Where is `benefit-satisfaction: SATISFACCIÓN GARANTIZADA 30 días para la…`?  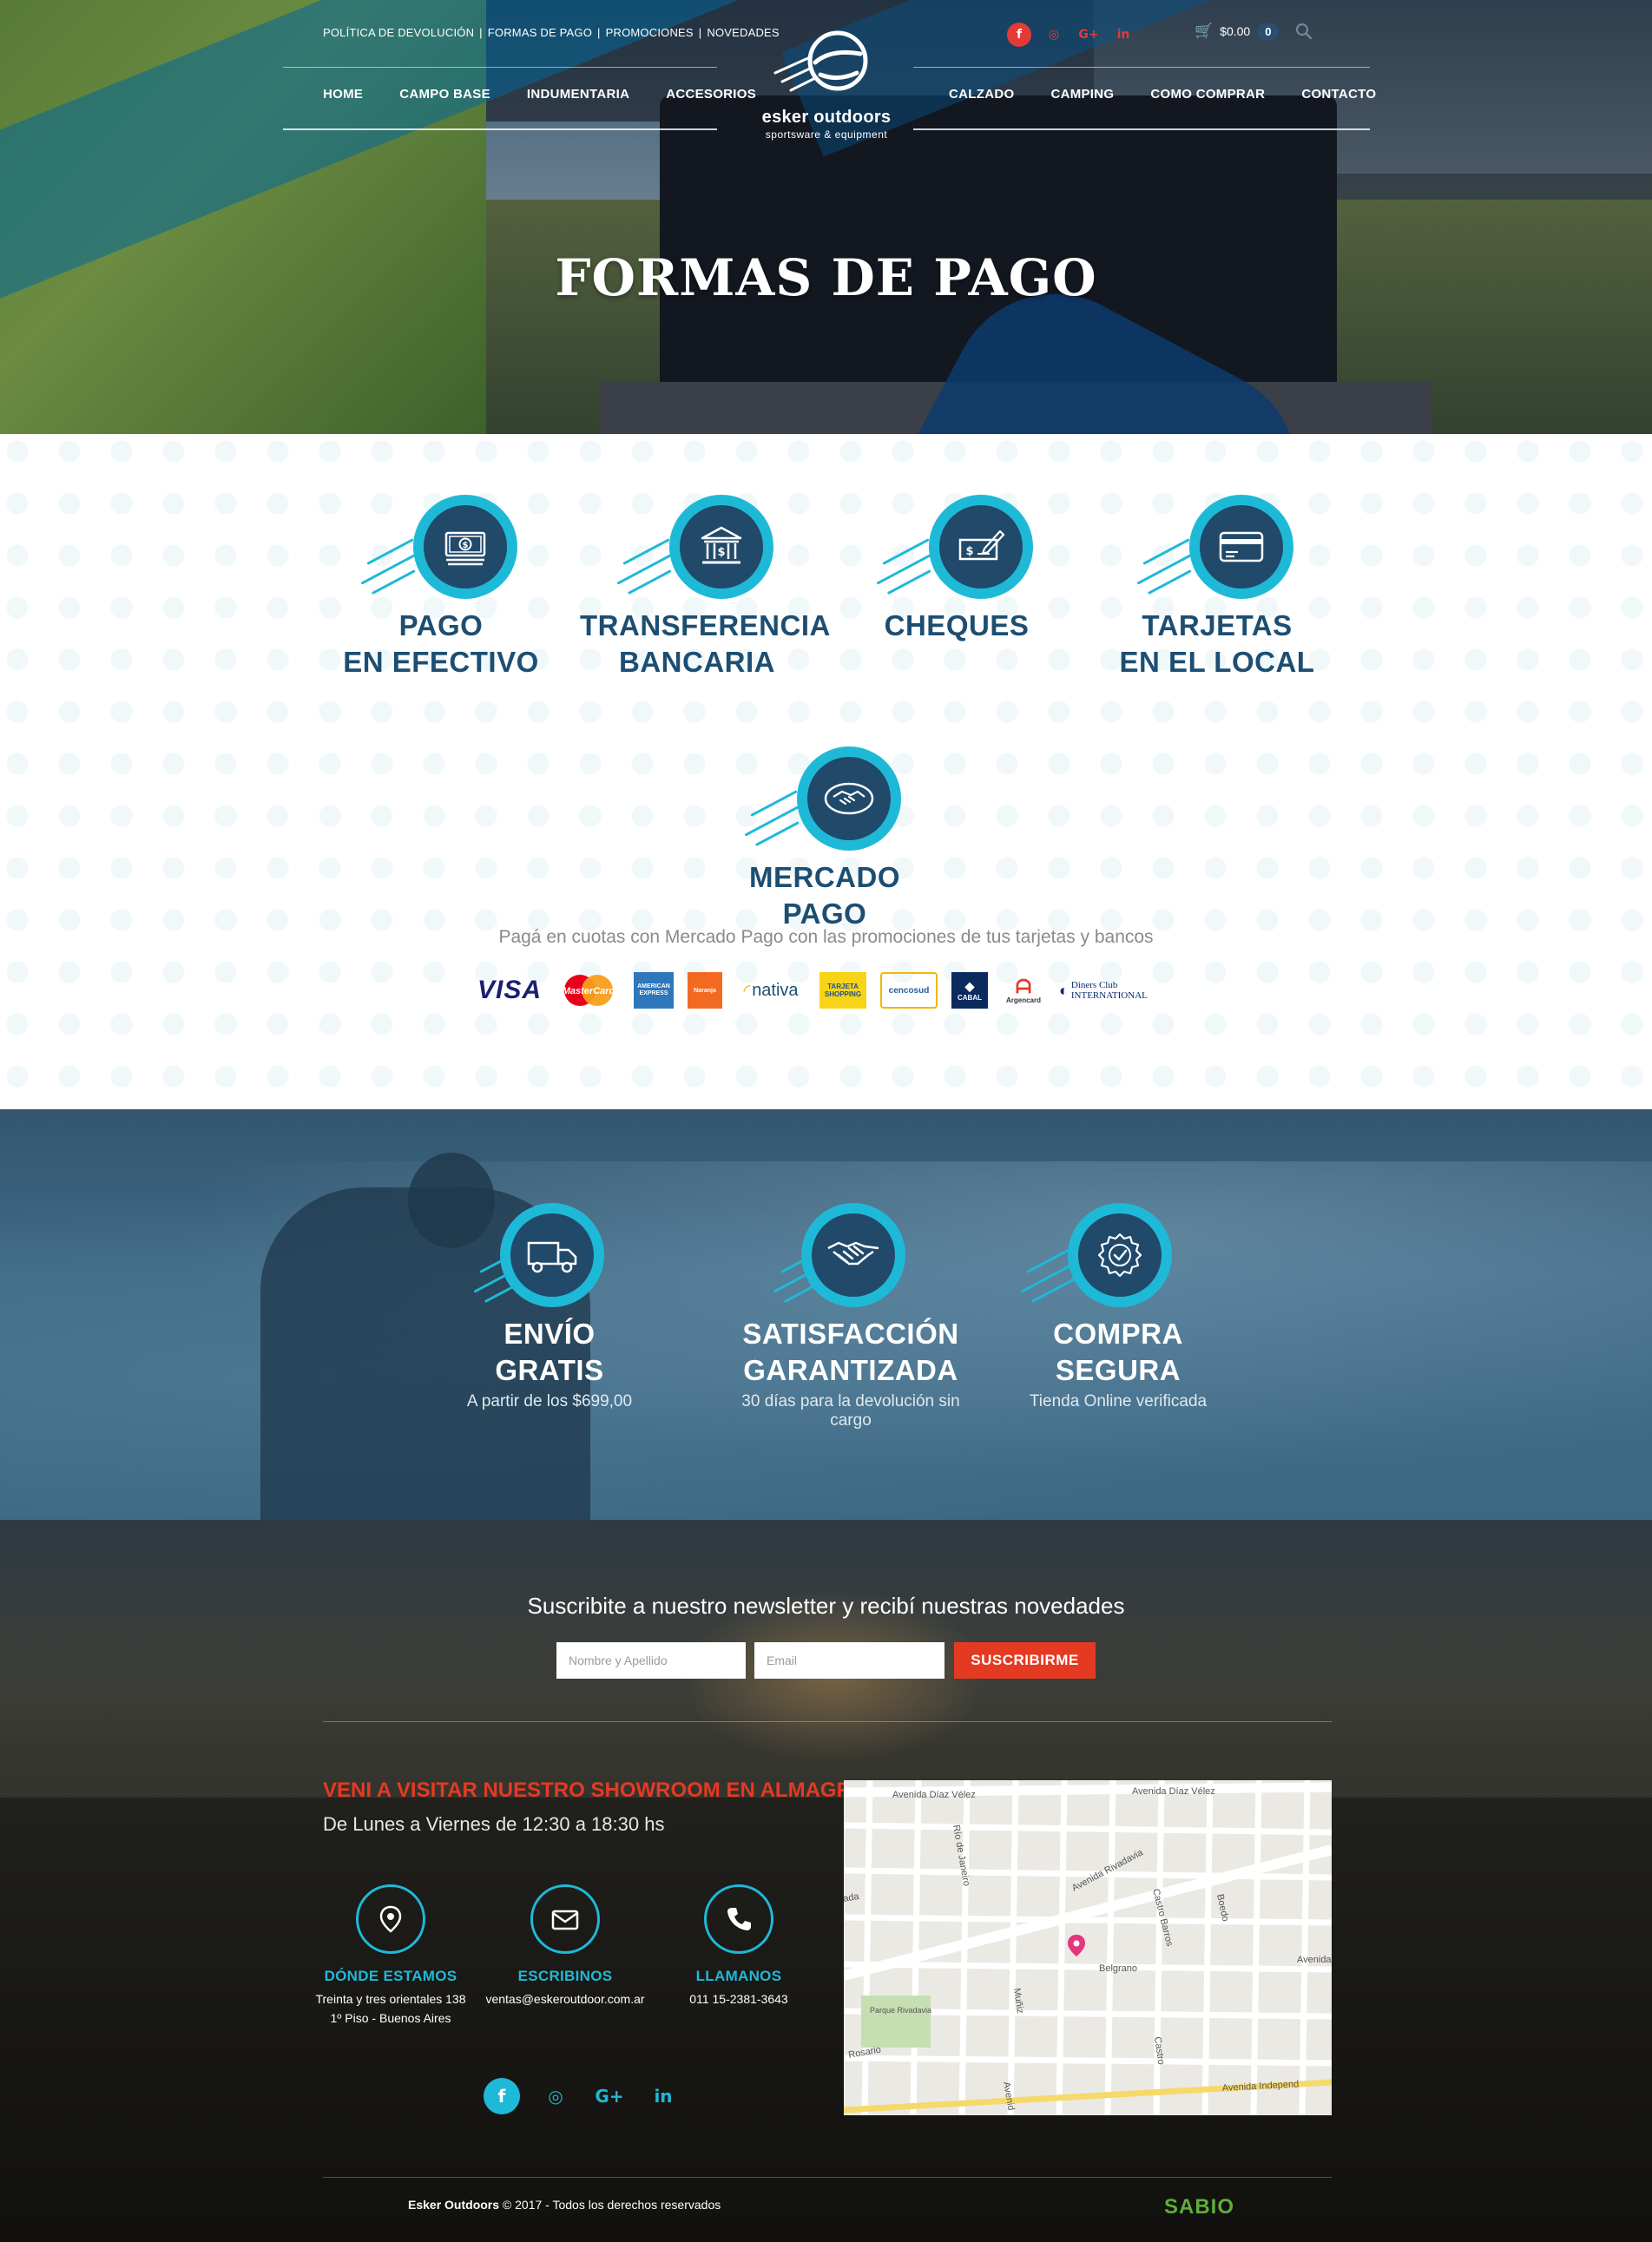
benefit-satisfaction: SATISFACCIÓN GARANTIZADA 30 días para la… is located at coordinates (851, 1312).